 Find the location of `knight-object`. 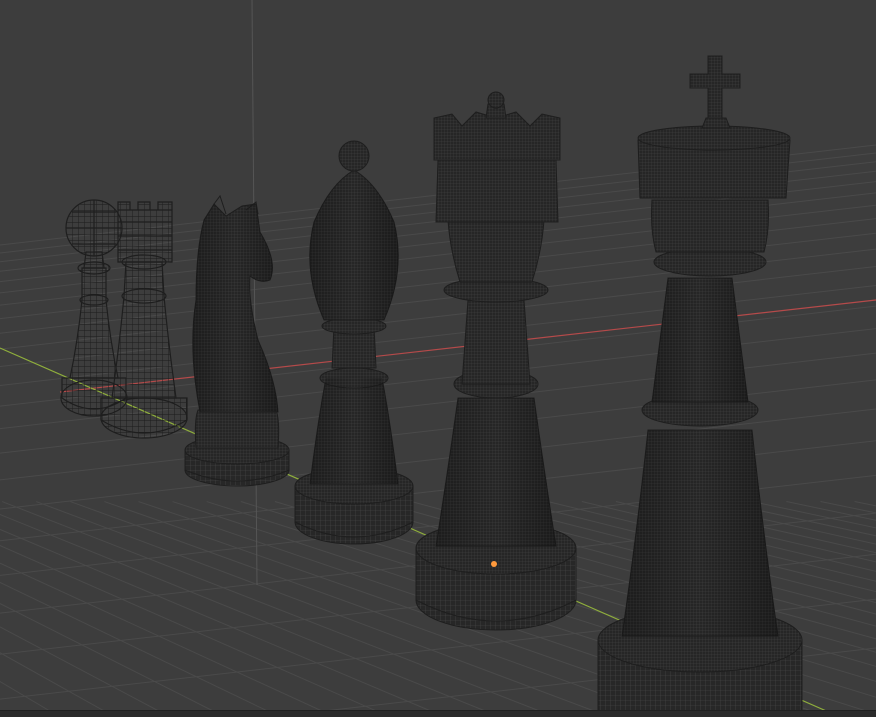

knight-object is located at coordinates (237, 340).